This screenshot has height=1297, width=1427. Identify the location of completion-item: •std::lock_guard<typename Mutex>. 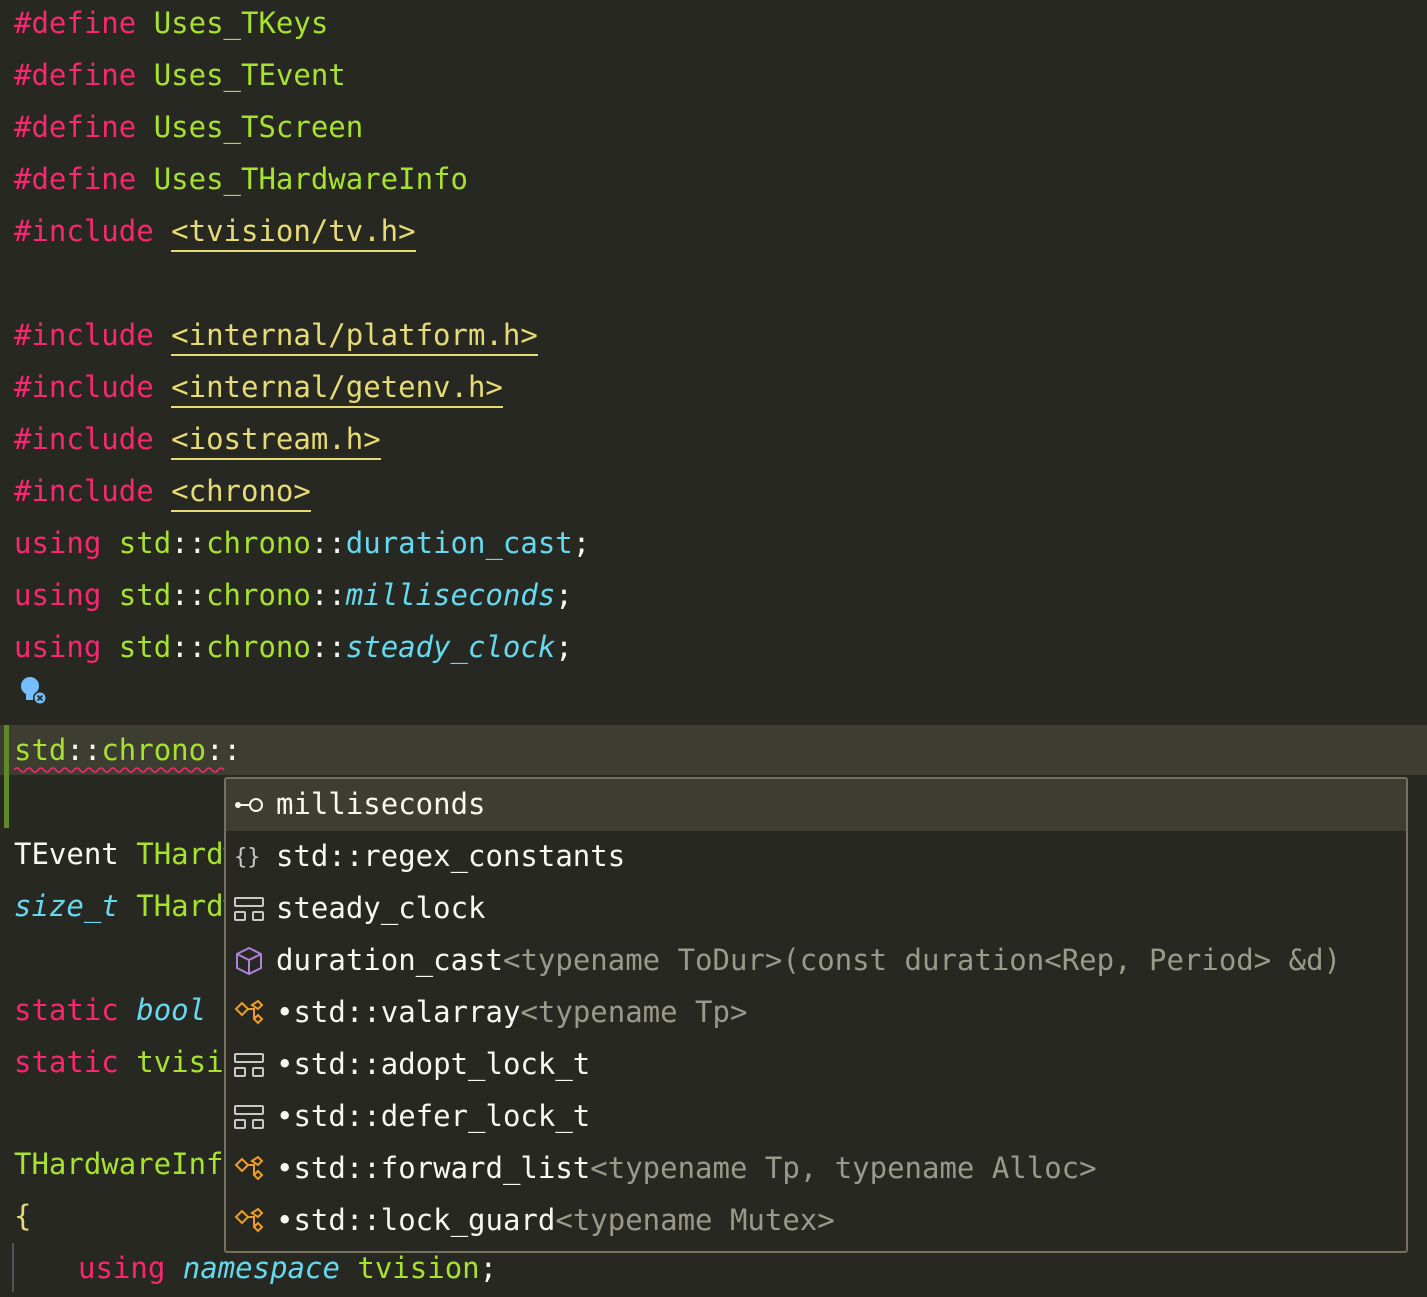
(816, 1221).